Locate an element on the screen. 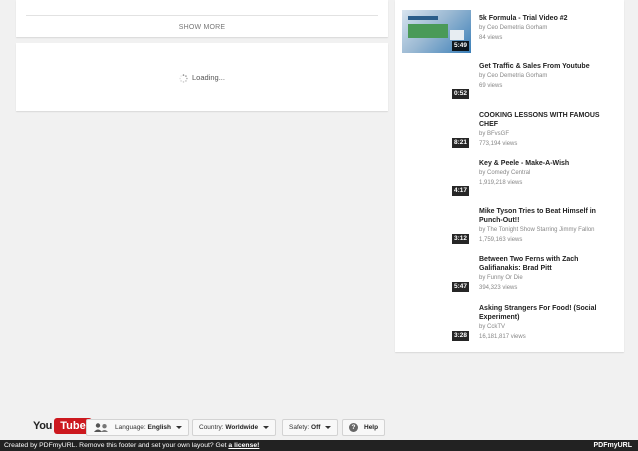 The width and height of the screenshot is (638, 451). language-value: English is located at coordinates (159, 427).